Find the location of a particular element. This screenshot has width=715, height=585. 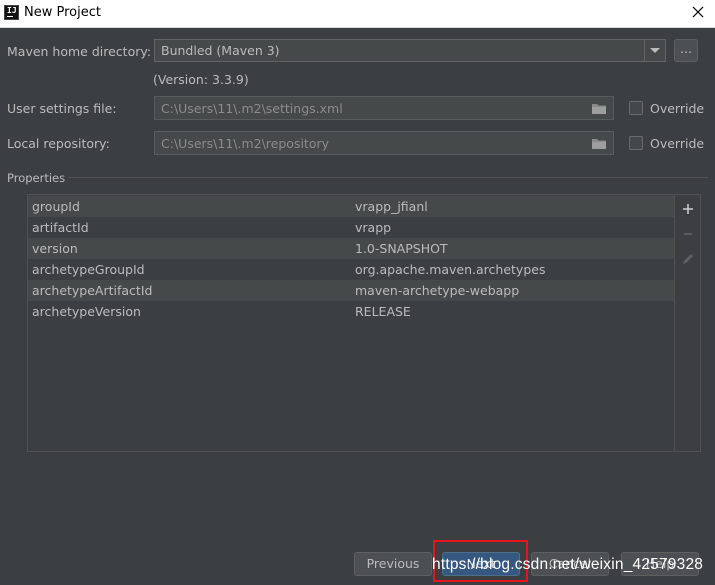

property-value: vrapp_jfianl is located at coordinates (391, 206).